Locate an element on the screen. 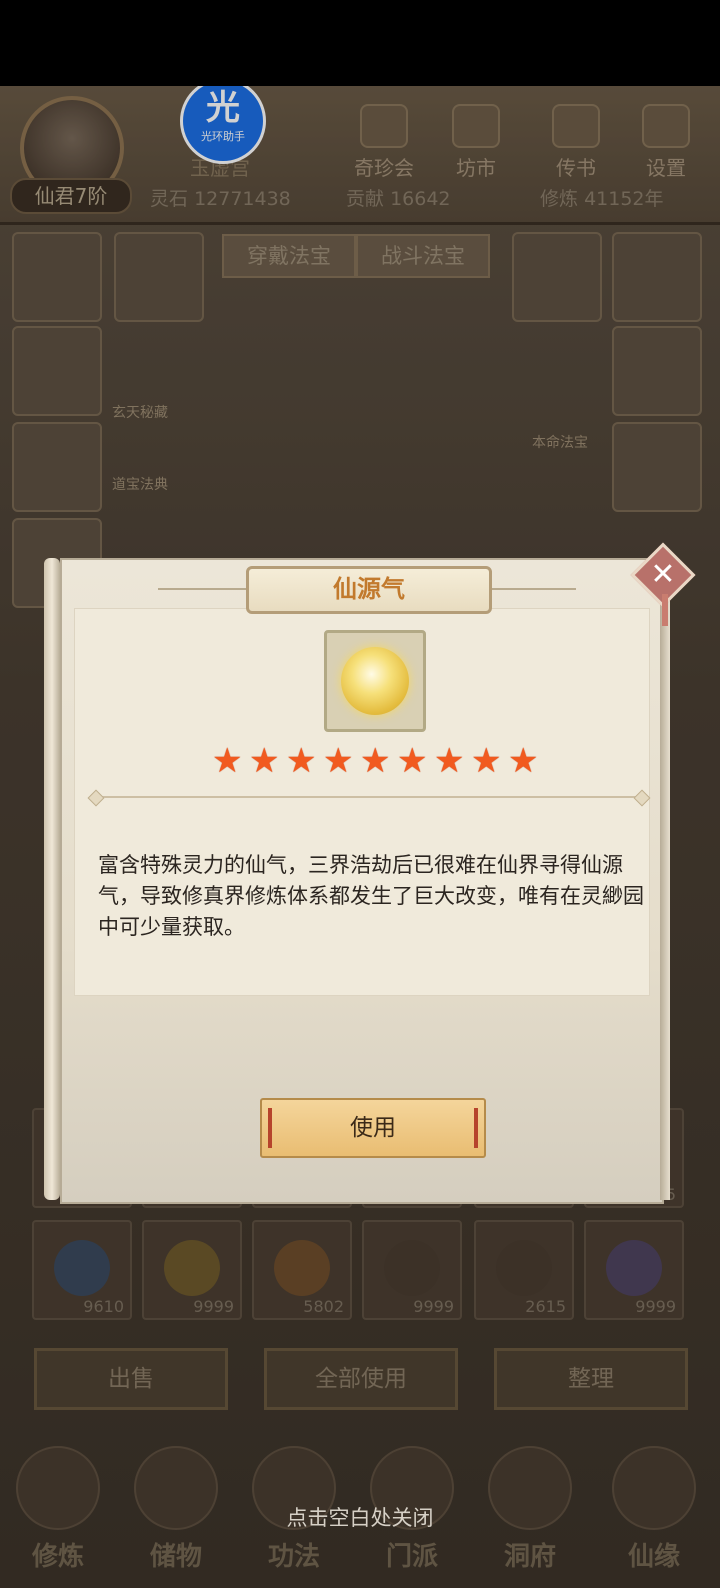 The height and width of the screenshot is (1588, 720). scroll-rod-right is located at coordinates (665, 879).